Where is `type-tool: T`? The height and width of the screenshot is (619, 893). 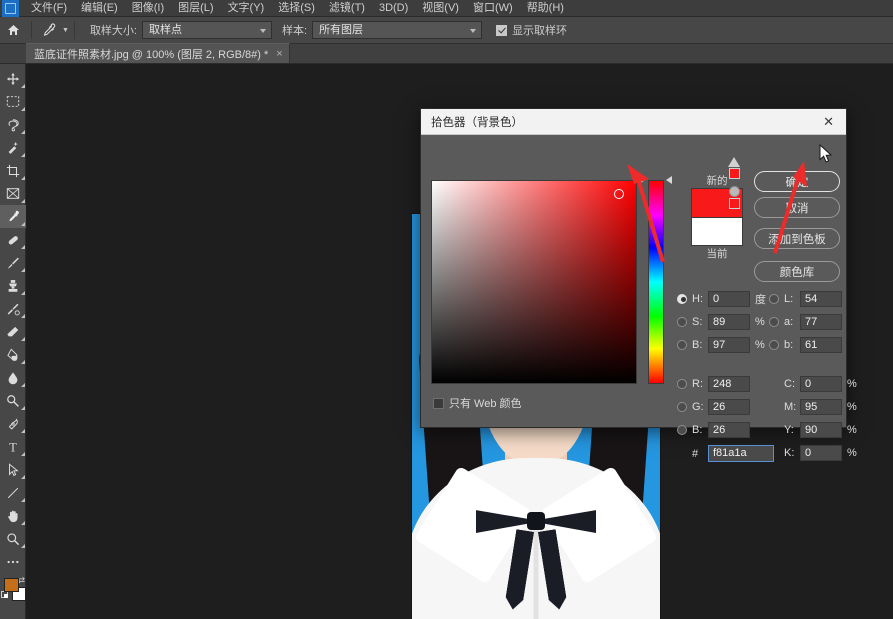
type-tool: T is located at coordinates (13, 446).